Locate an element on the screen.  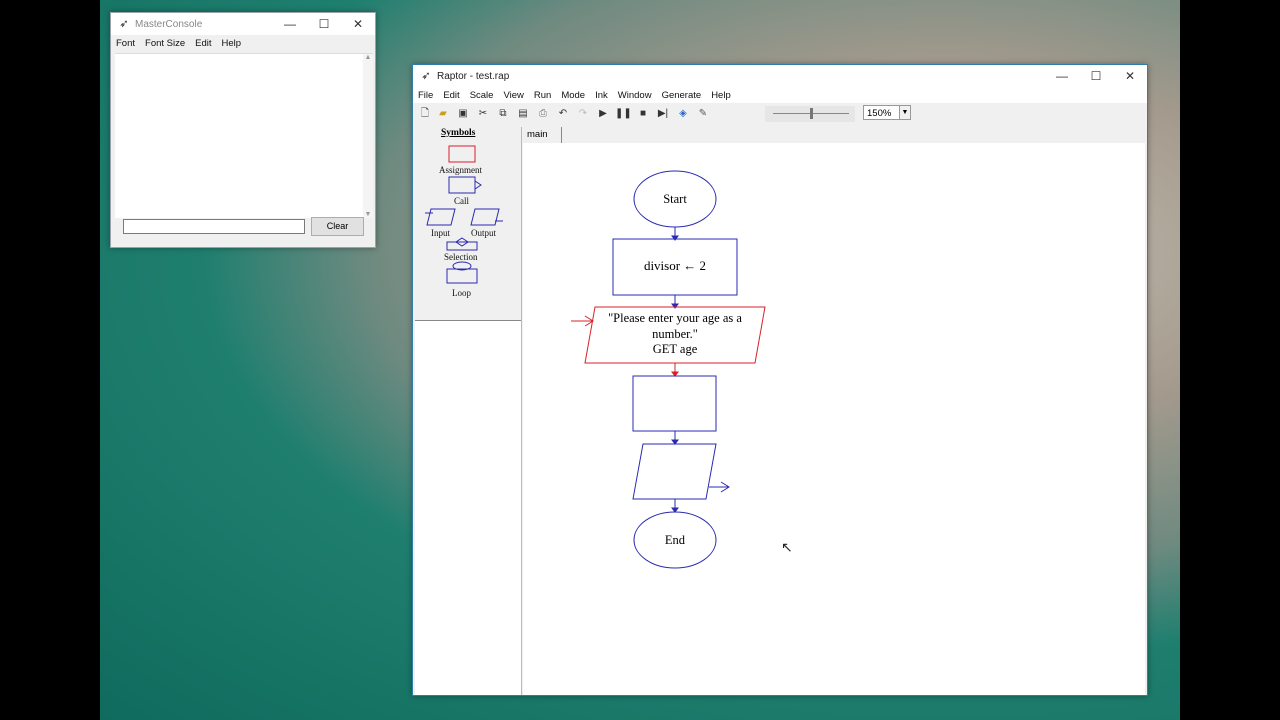
assignment-label: divisor ← 2 is located at coordinates (675, 265).